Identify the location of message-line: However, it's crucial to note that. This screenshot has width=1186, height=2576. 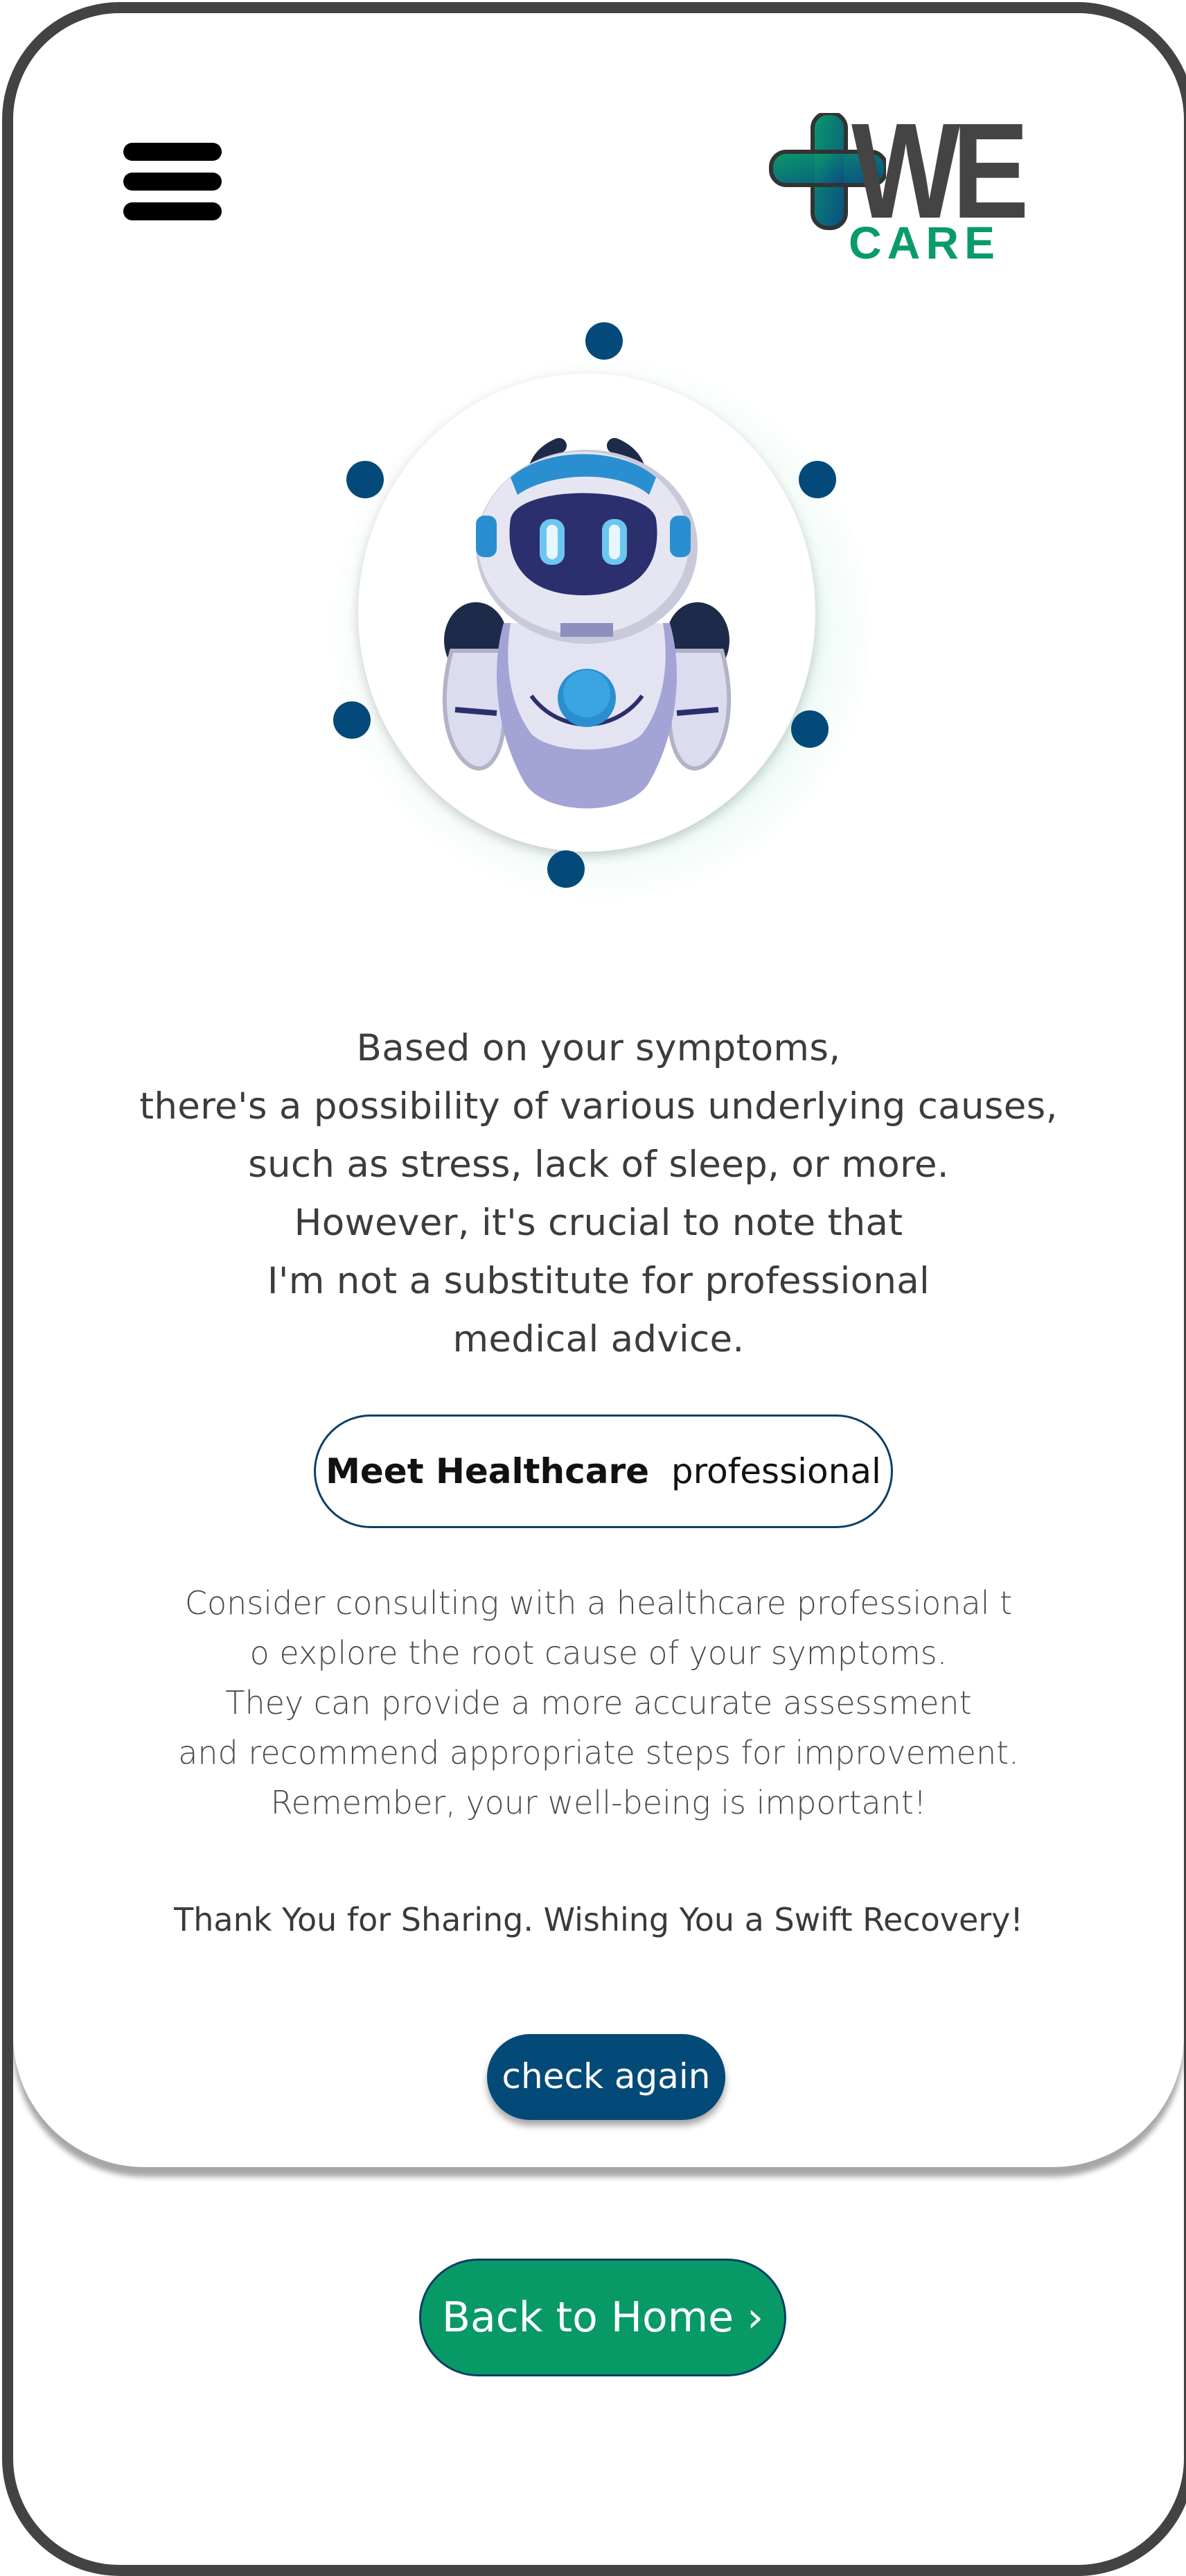
(598, 1223).